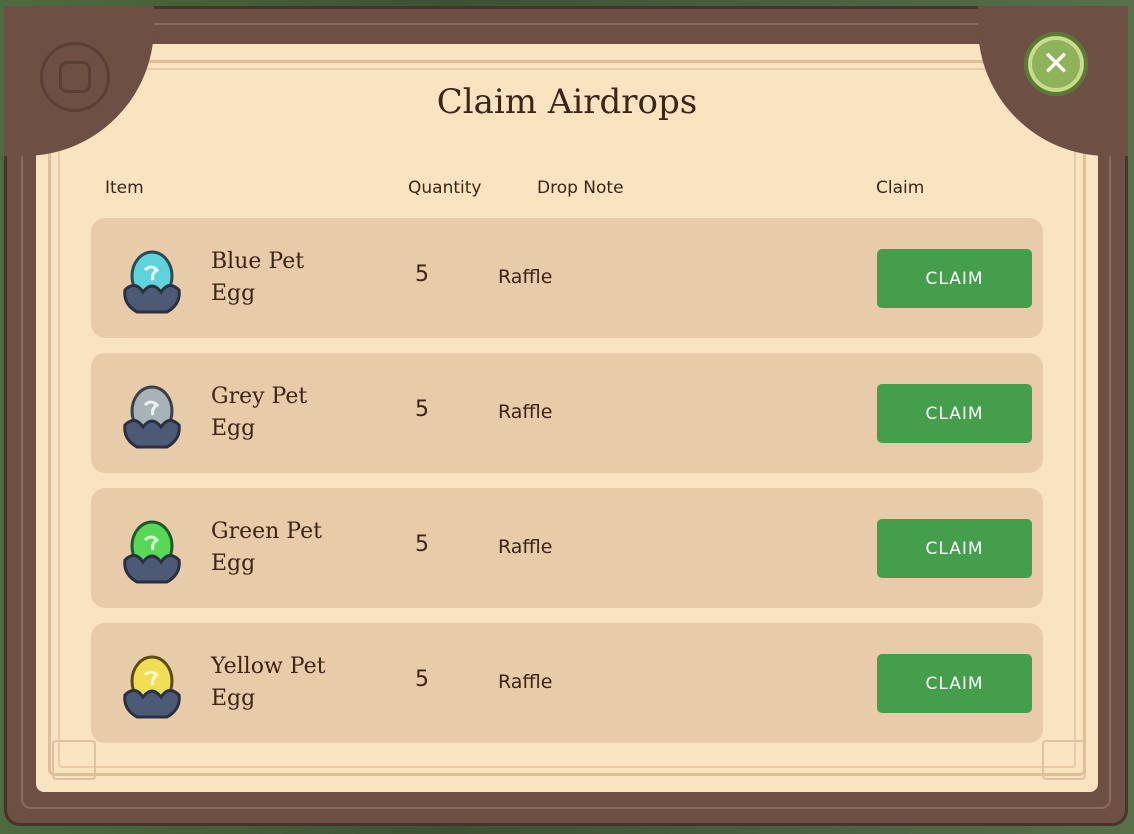  What do you see at coordinates (152, 552) in the screenshot?
I see `green-egg-icon` at bounding box center [152, 552].